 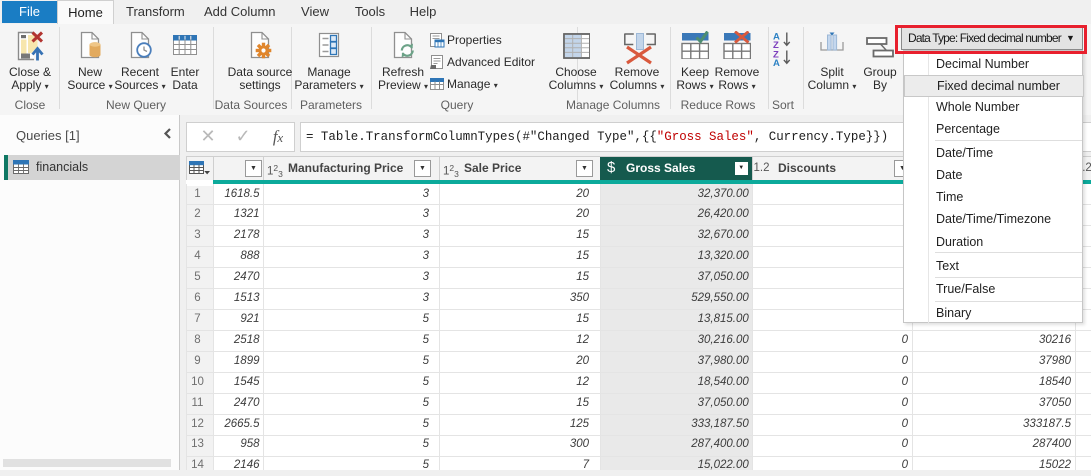 I want to click on svg-text: Z, so click(x=776, y=44).